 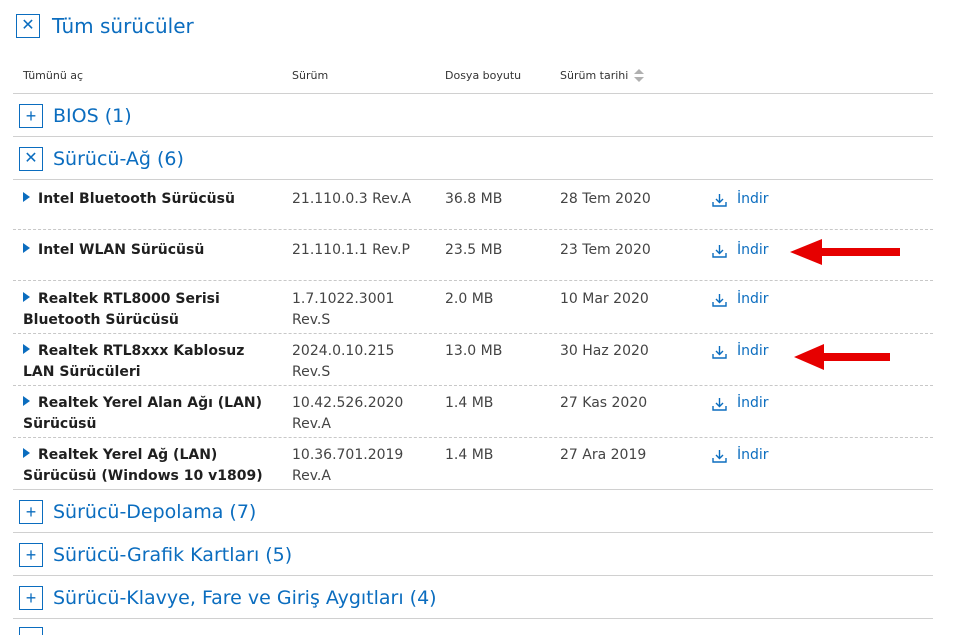 I want to click on driver-size: 2.0 MB, so click(x=469, y=299).